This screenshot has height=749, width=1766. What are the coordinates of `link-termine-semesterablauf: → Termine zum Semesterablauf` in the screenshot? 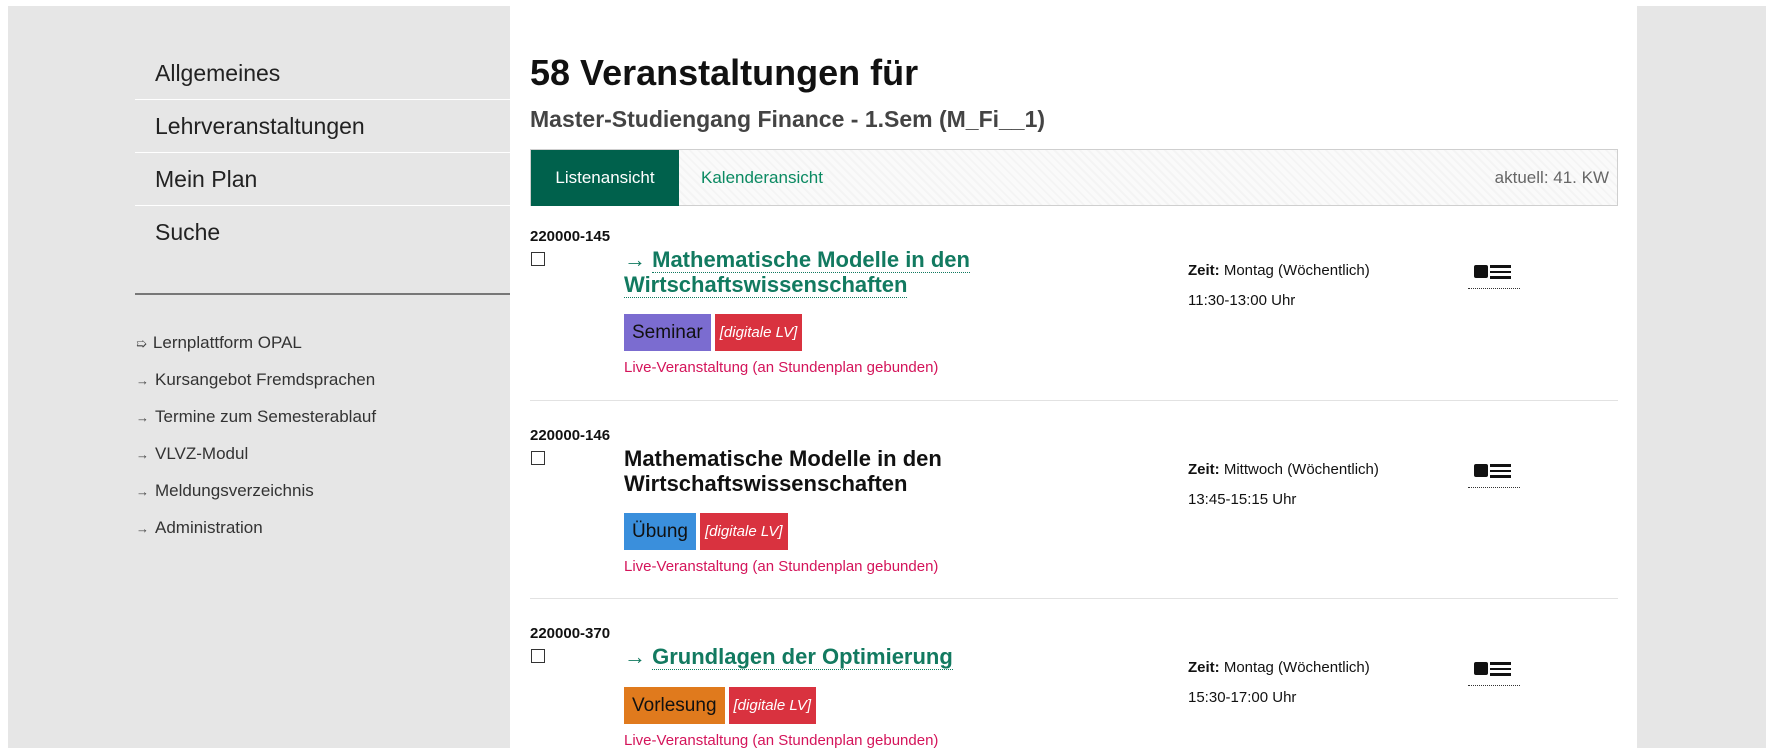 It's located at (256, 416).